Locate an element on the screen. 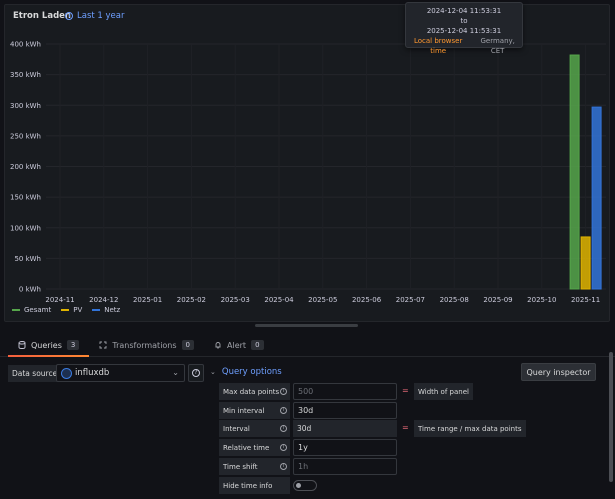  x-tick-label: 2025-09 is located at coordinates (497, 300).